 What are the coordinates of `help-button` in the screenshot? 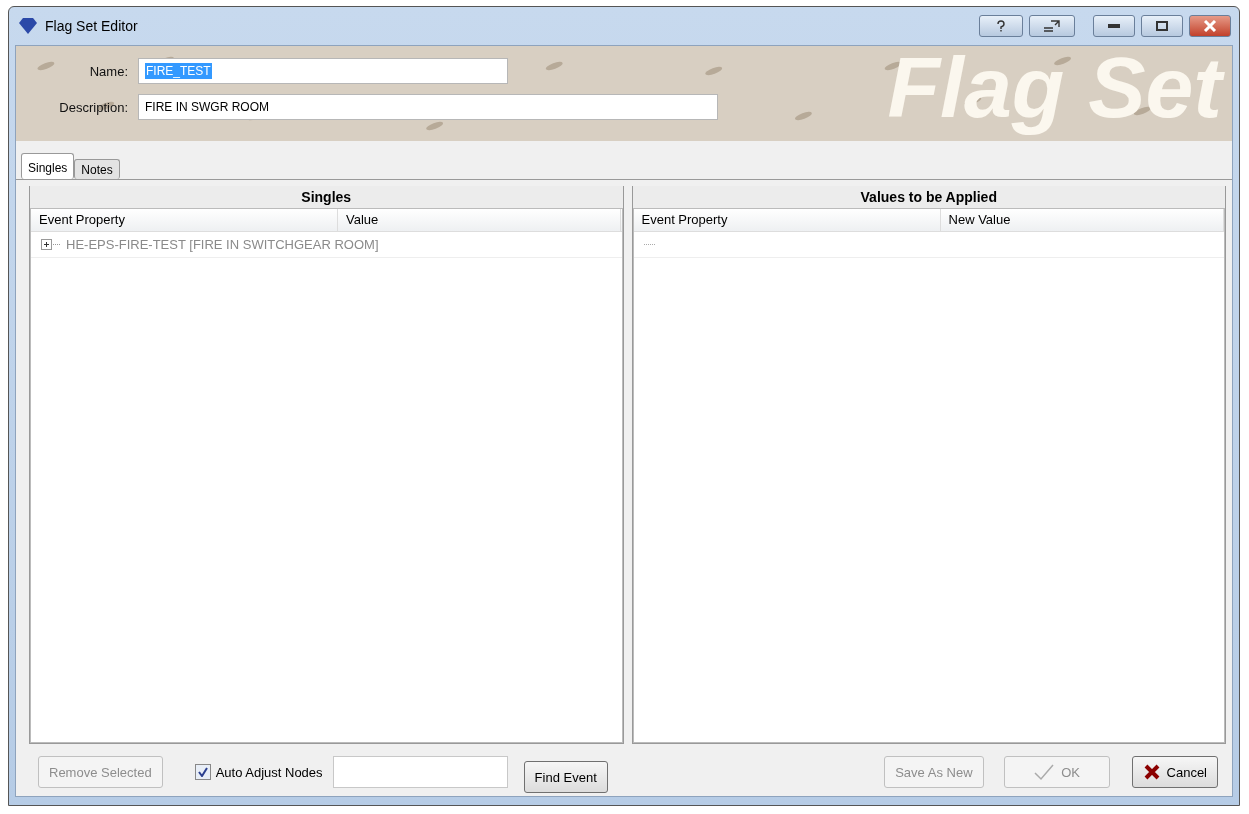 It's located at (1001, 26).